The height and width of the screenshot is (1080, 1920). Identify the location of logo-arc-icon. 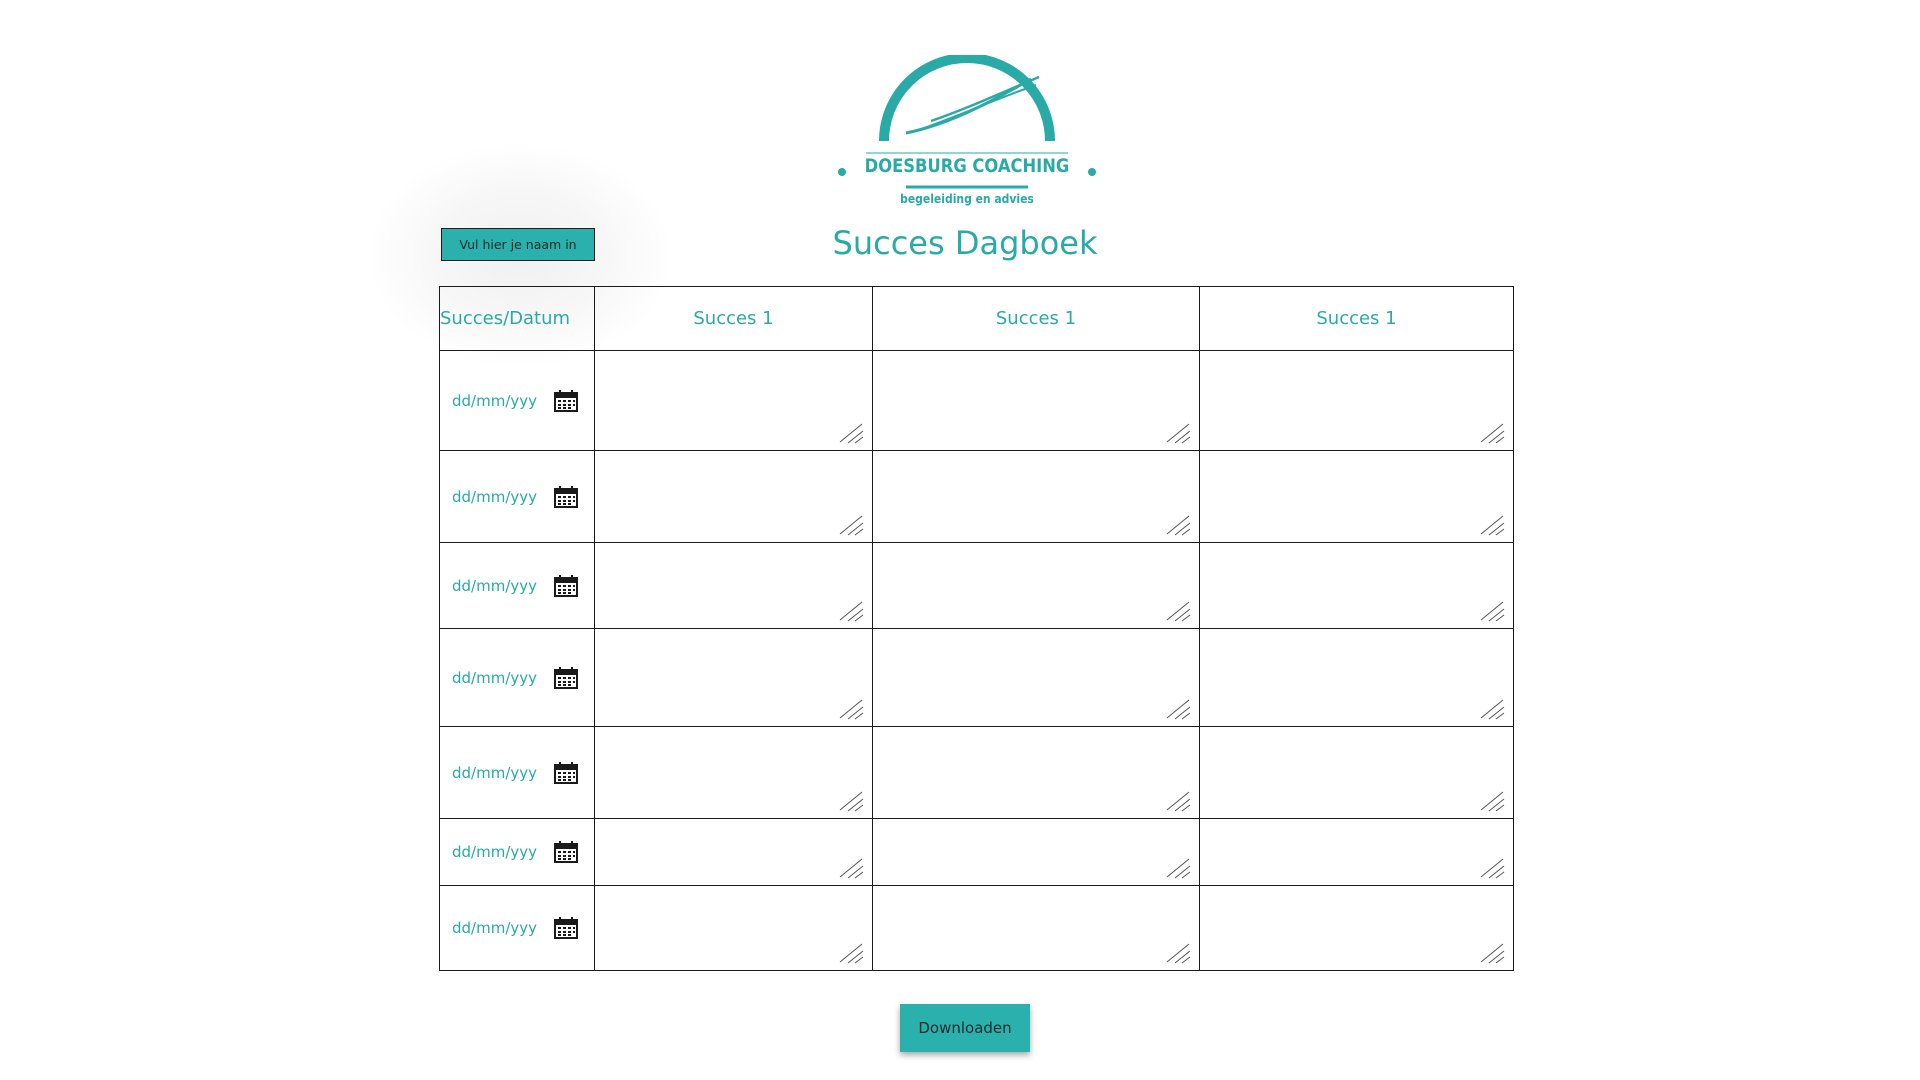
(967, 104).